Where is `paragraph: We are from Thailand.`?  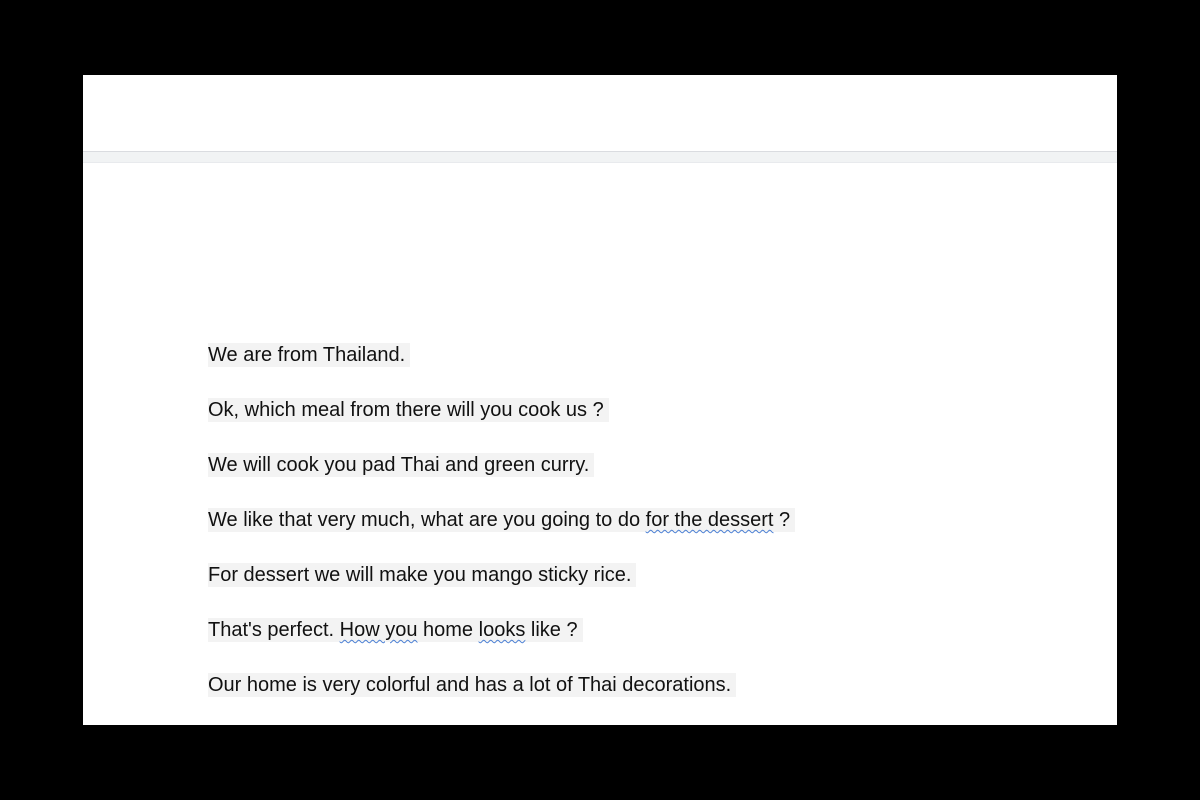 paragraph: We are from Thailand. is located at coordinates (501, 370).